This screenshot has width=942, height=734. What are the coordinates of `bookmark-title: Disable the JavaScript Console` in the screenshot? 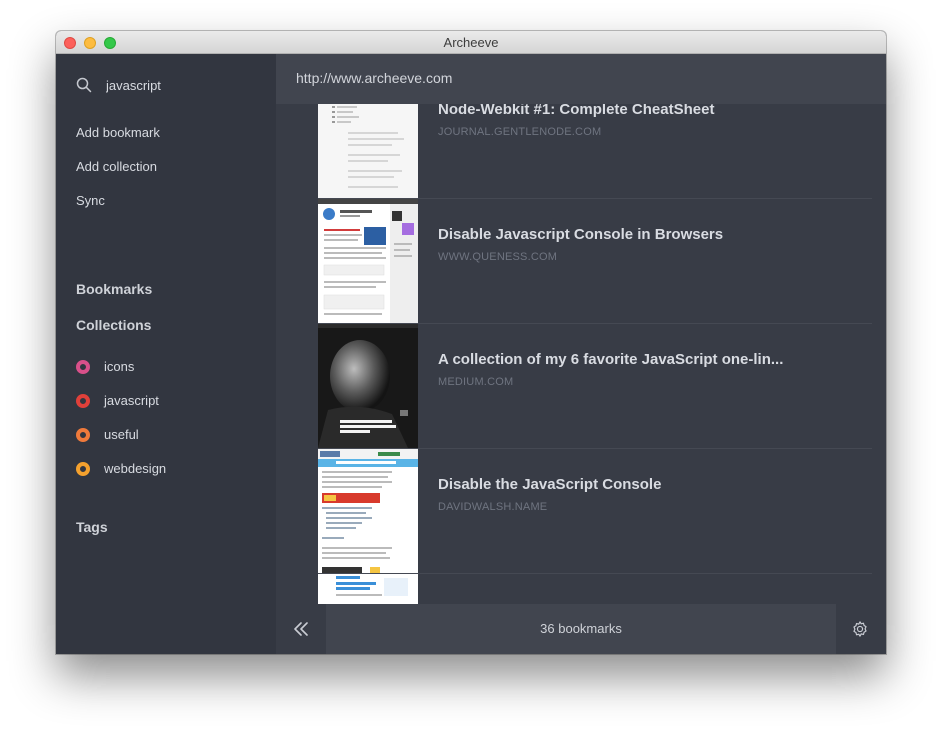 It's located at (550, 484).